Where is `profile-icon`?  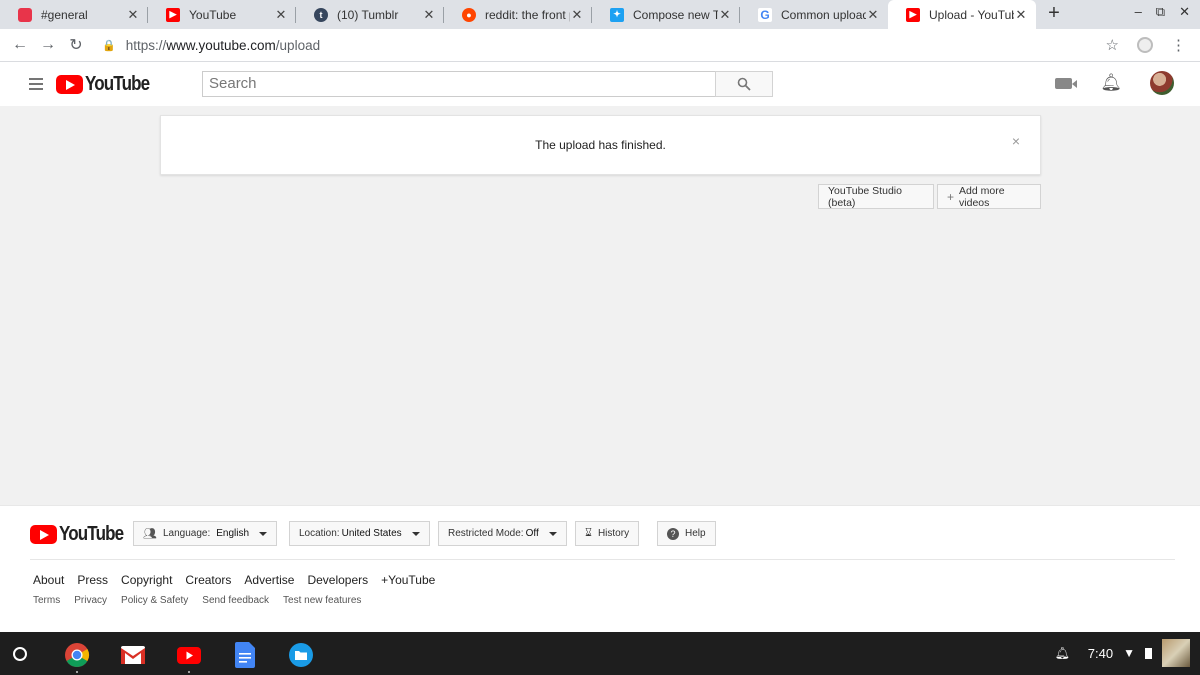 profile-icon is located at coordinates (1145, 45).